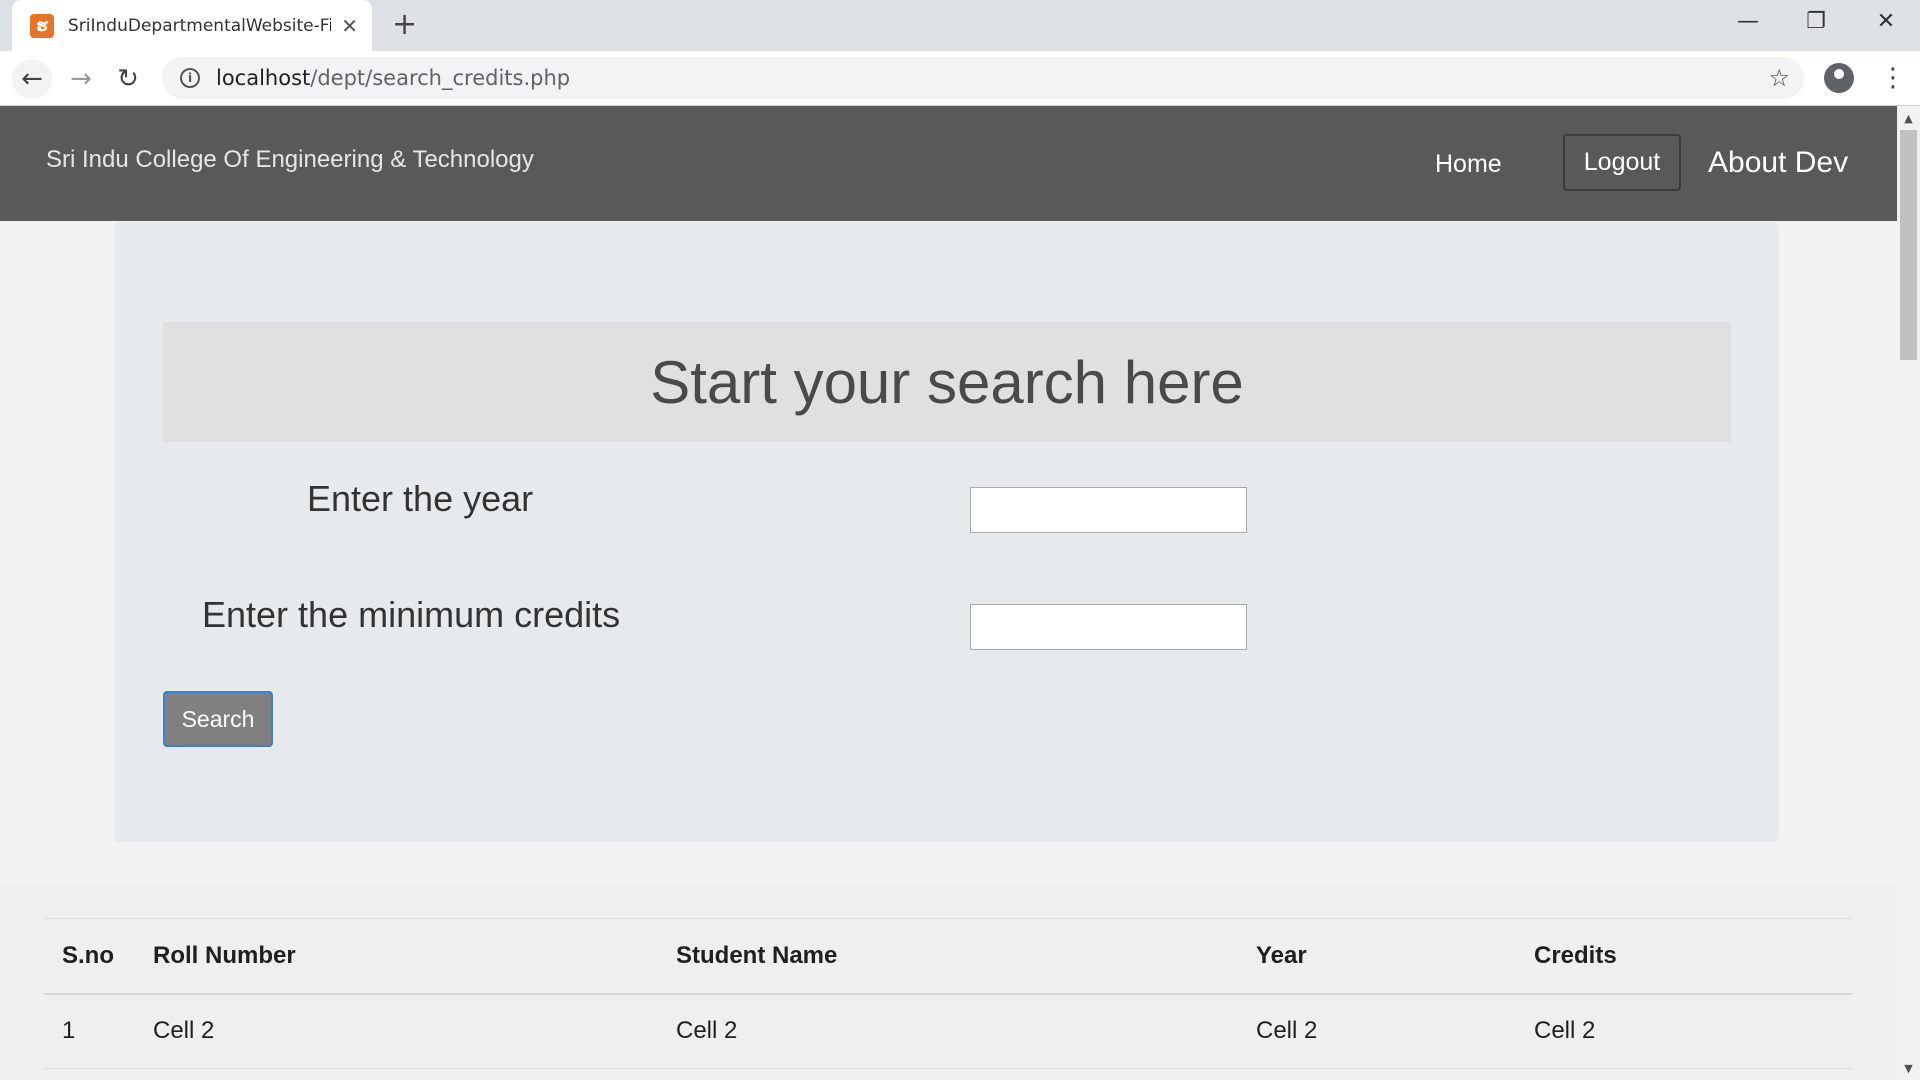  Describe the element at coordinates (1886, 21) in the screenshot. I see `close-window-icon: ✕` at that location.